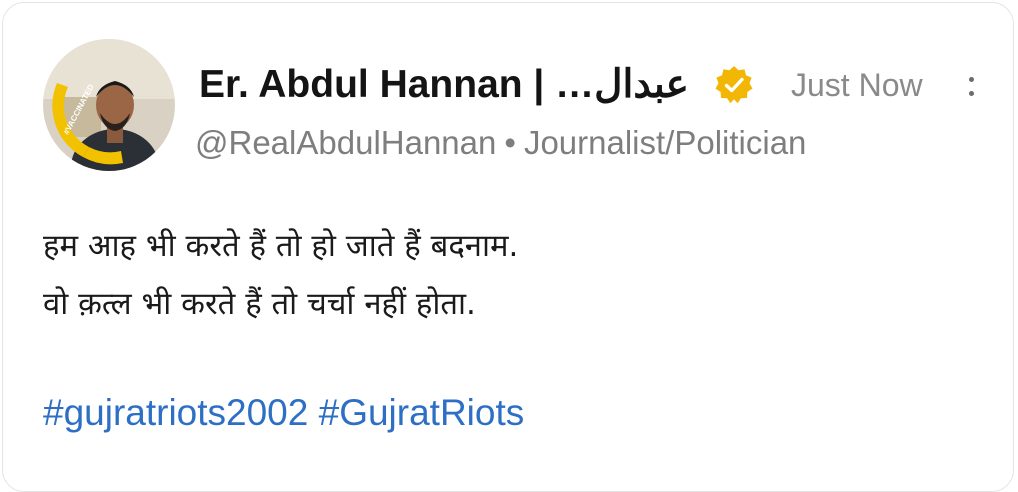 The height and width of the screenshot is (492, 1018). What do you see at coordinates (734, 85) in the screenshot?
I see `verified-check-icon` at bounding box center [734, 85].